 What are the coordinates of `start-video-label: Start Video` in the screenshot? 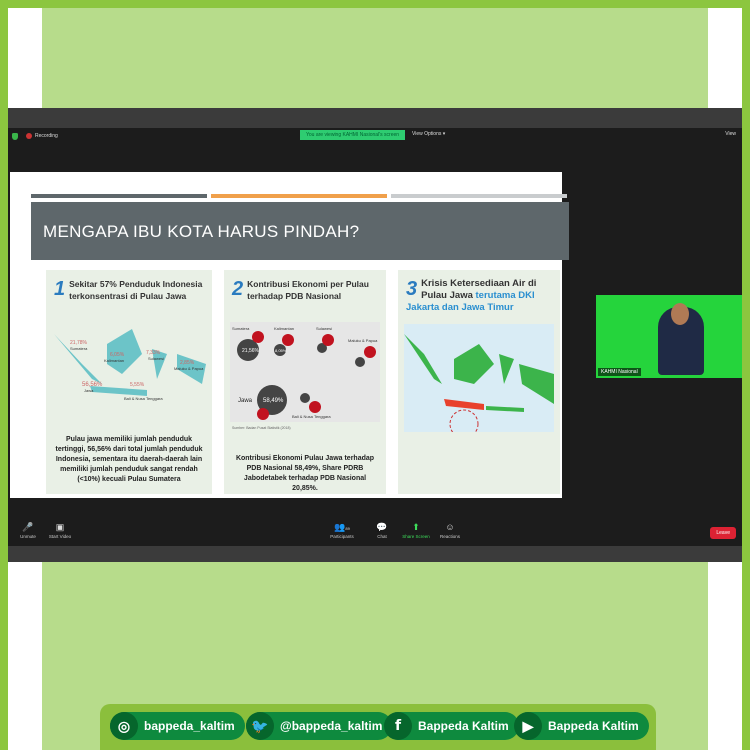 It's located at (60, 536).